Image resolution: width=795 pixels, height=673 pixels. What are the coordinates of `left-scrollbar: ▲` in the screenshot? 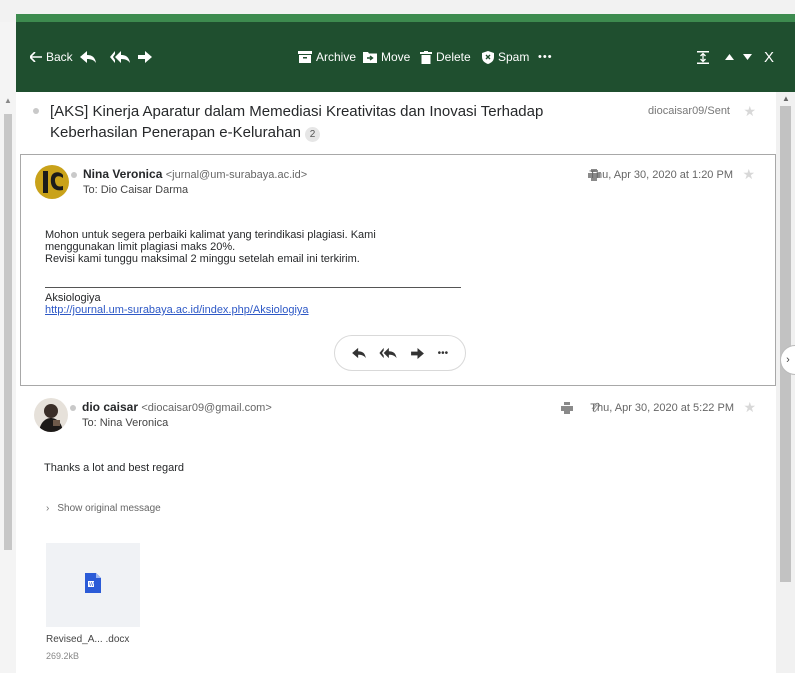 It's located at (8, 347).